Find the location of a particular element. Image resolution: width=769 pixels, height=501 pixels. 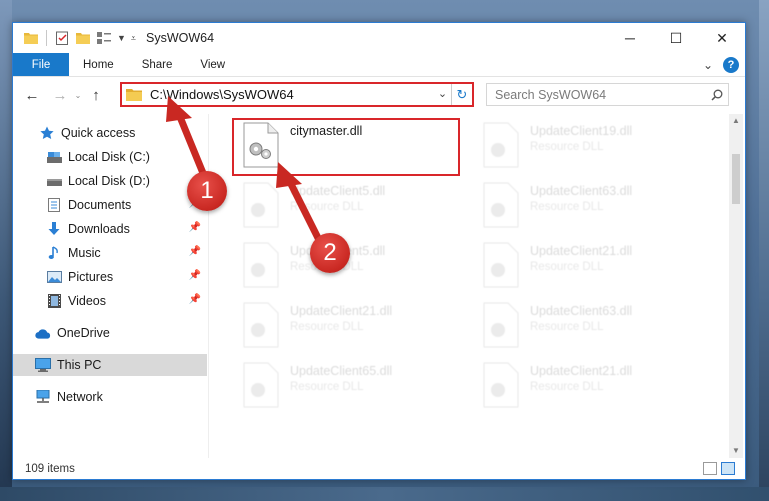

sidebar-item-documents: Documents 📌 is located at coordinates (110, 205).